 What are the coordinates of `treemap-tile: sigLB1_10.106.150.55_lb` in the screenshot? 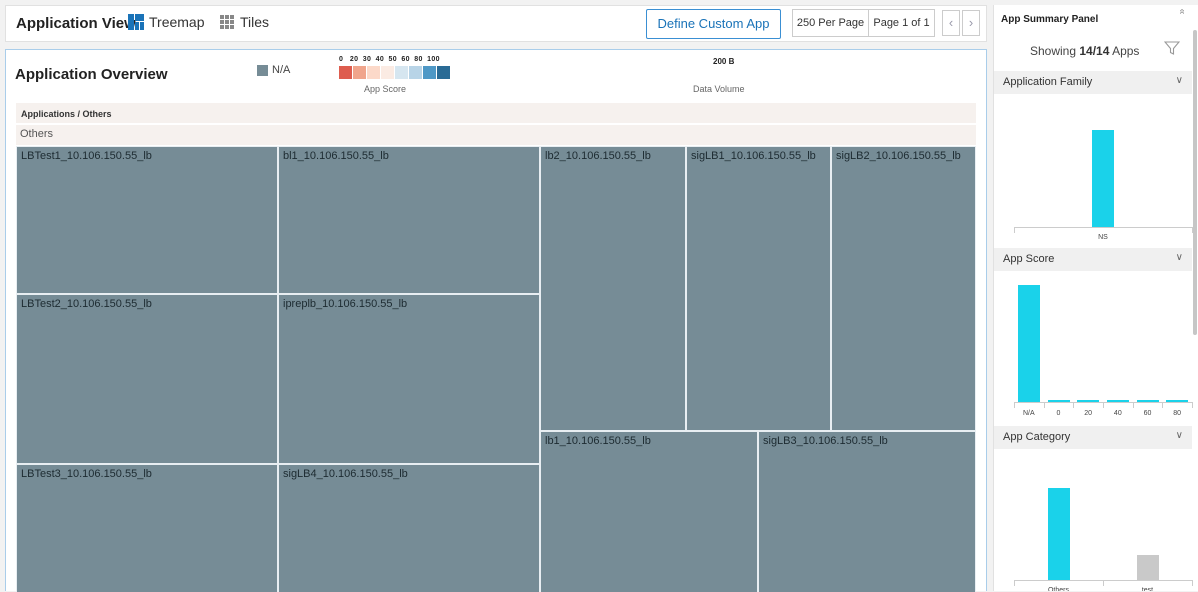 It's located at (758, 288).